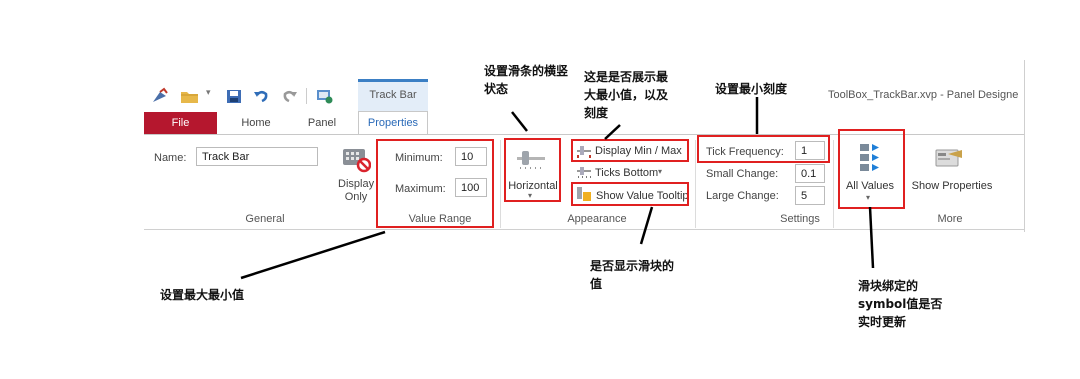 The height and width of the screenshot is (379, 1080). Describe the element at coordinates (202, 295) in the screenshot. I see `annotation-range-text: 设置最大最小值` at that location.